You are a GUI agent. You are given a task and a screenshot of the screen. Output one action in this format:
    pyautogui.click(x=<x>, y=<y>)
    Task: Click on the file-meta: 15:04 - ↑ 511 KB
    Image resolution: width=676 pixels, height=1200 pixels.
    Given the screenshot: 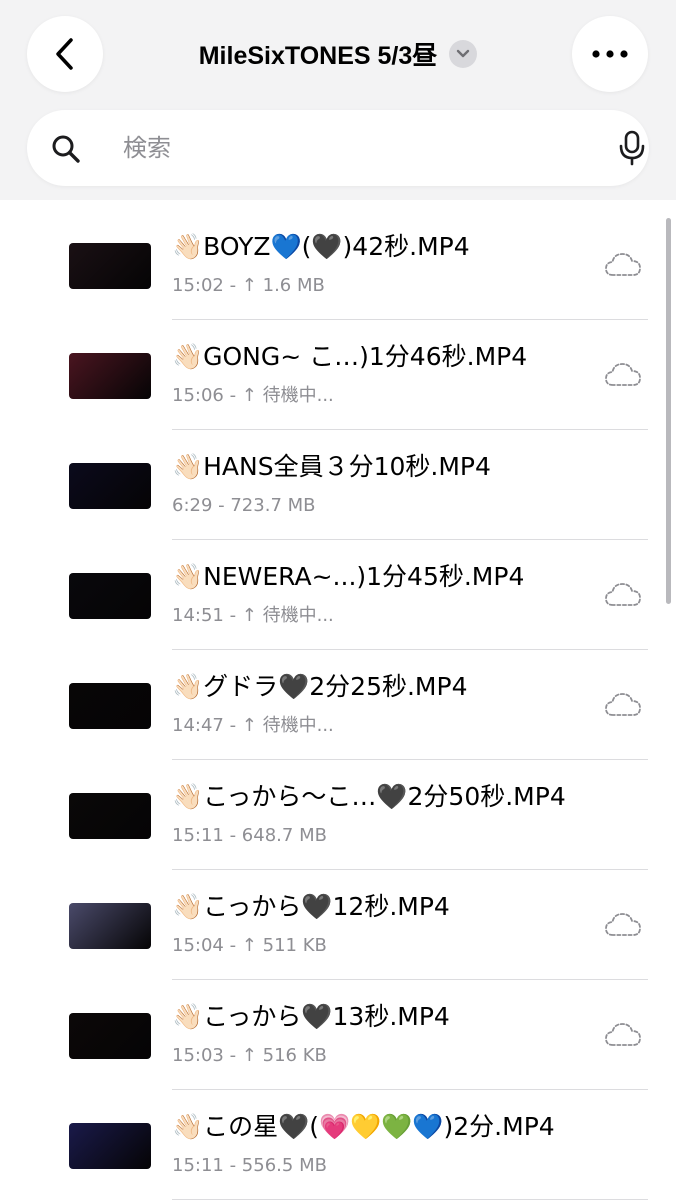 What is the action you would take?
    pyautogui.click(x=249, y=945)
    